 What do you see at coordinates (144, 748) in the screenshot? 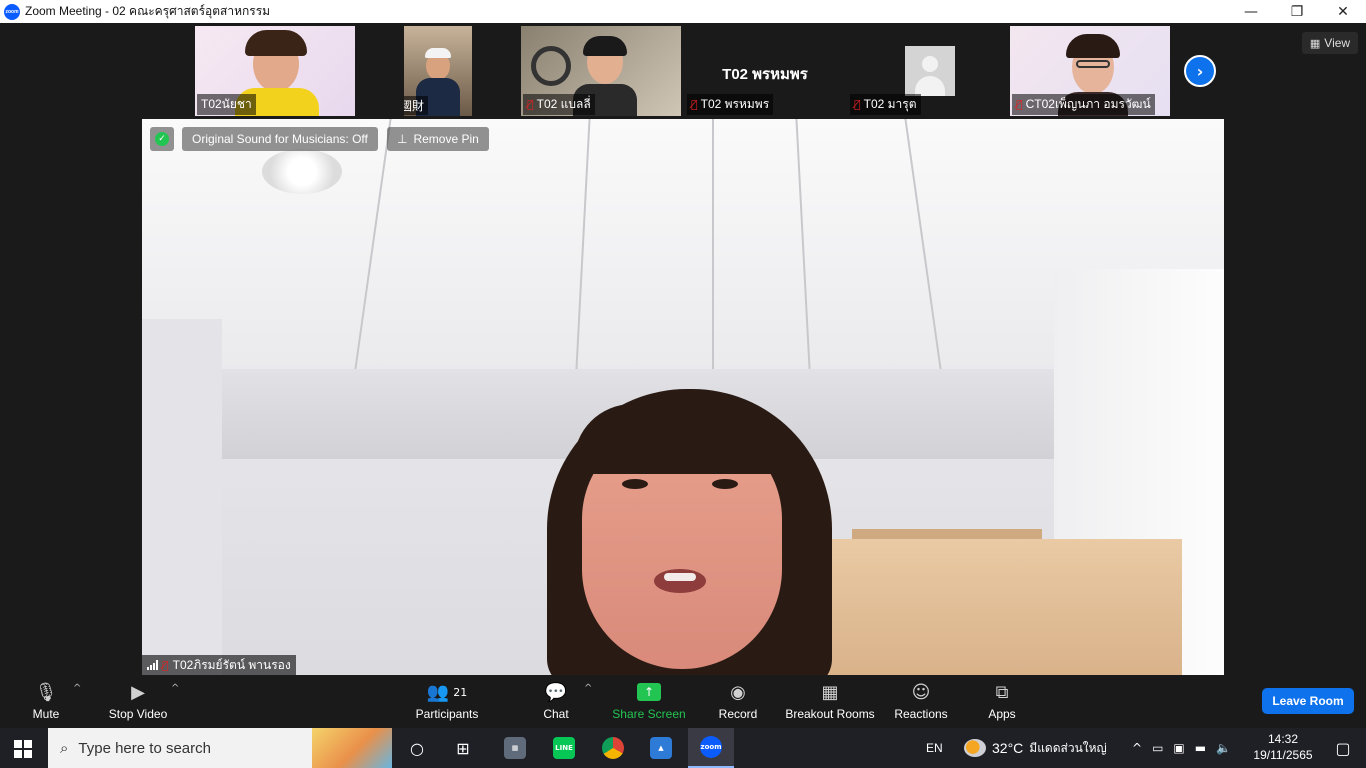
I see `search-placeholder: Type here to search` at bounding box center [144, 748].